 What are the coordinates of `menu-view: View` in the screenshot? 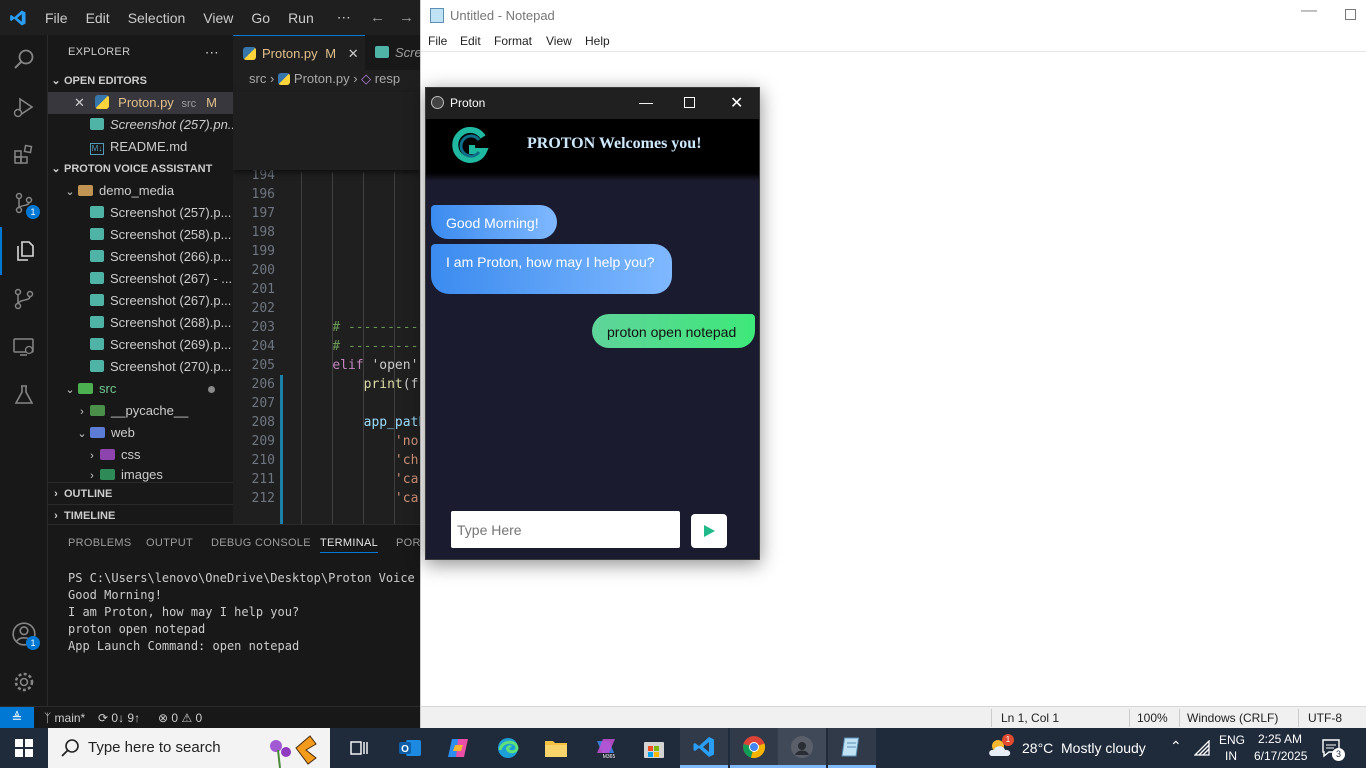 It's located at (218, 18).